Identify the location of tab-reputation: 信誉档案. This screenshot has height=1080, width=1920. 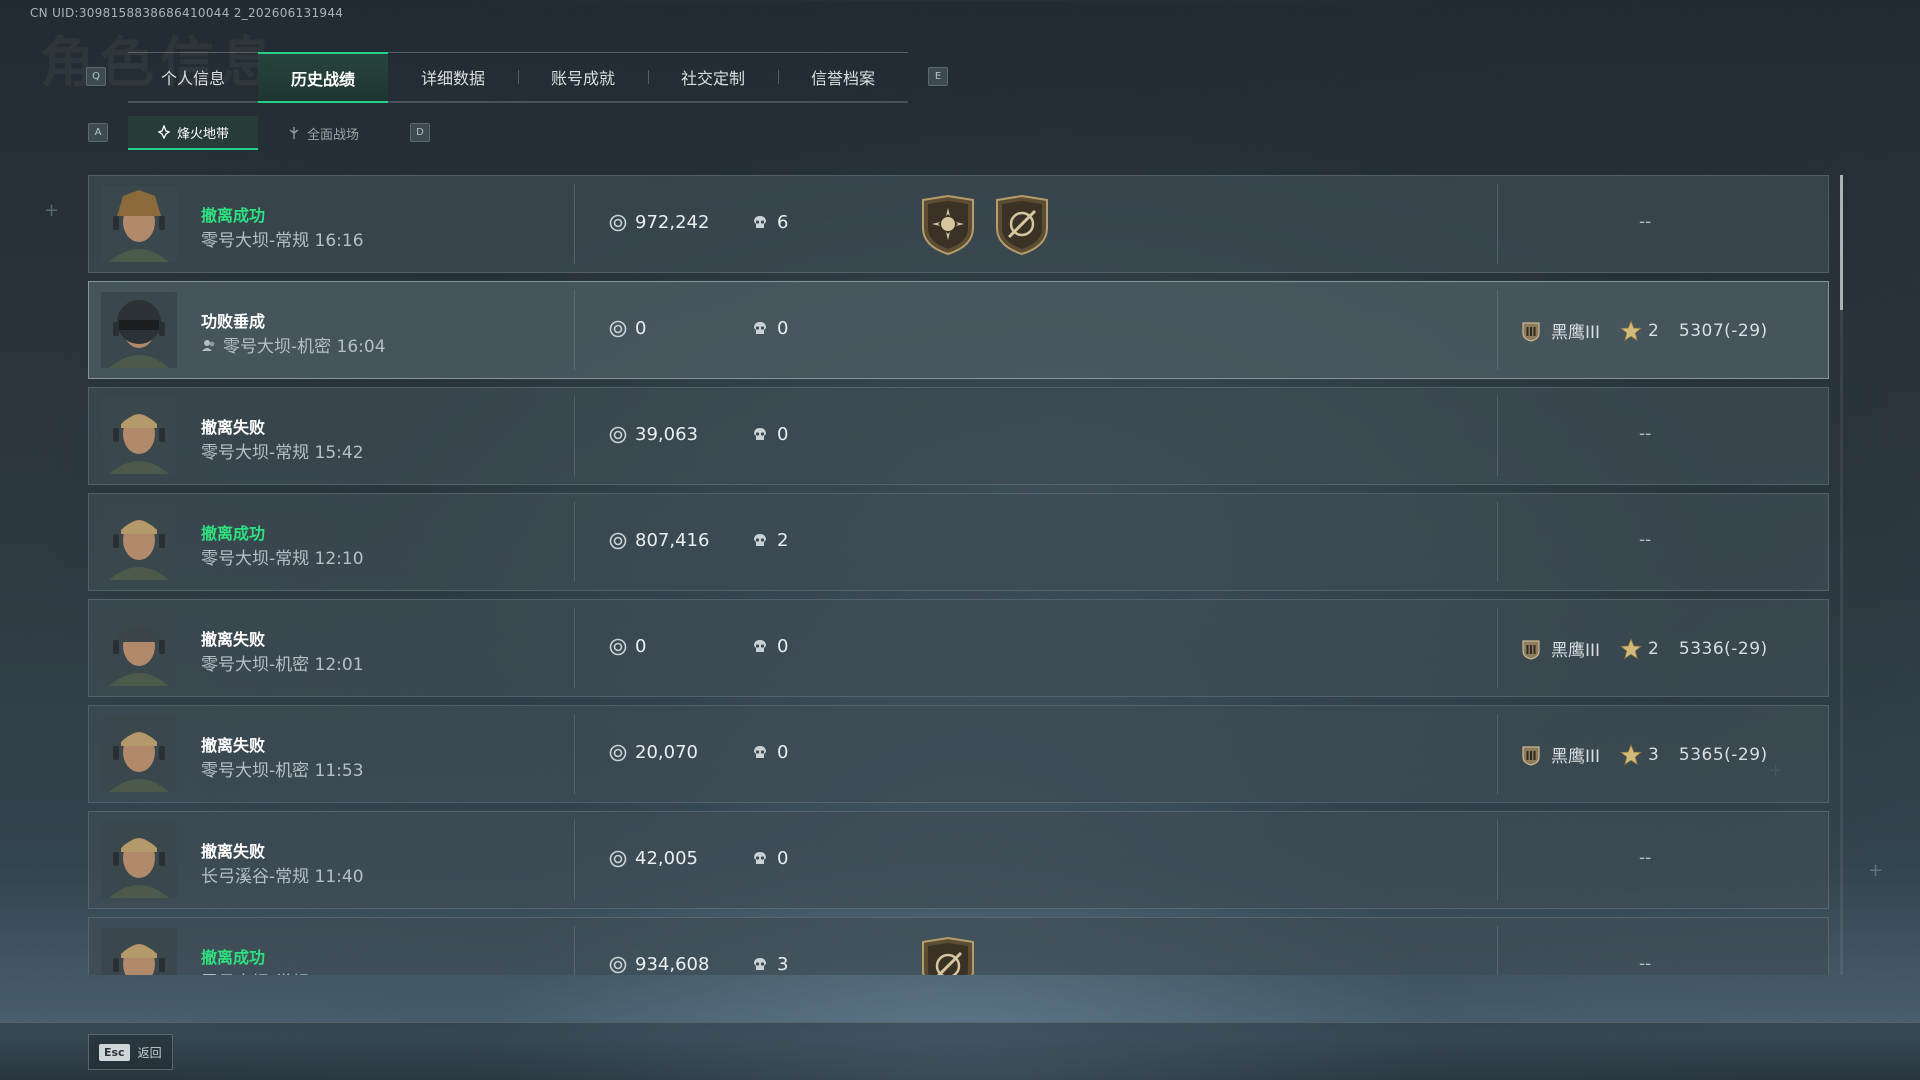
(843, 77).